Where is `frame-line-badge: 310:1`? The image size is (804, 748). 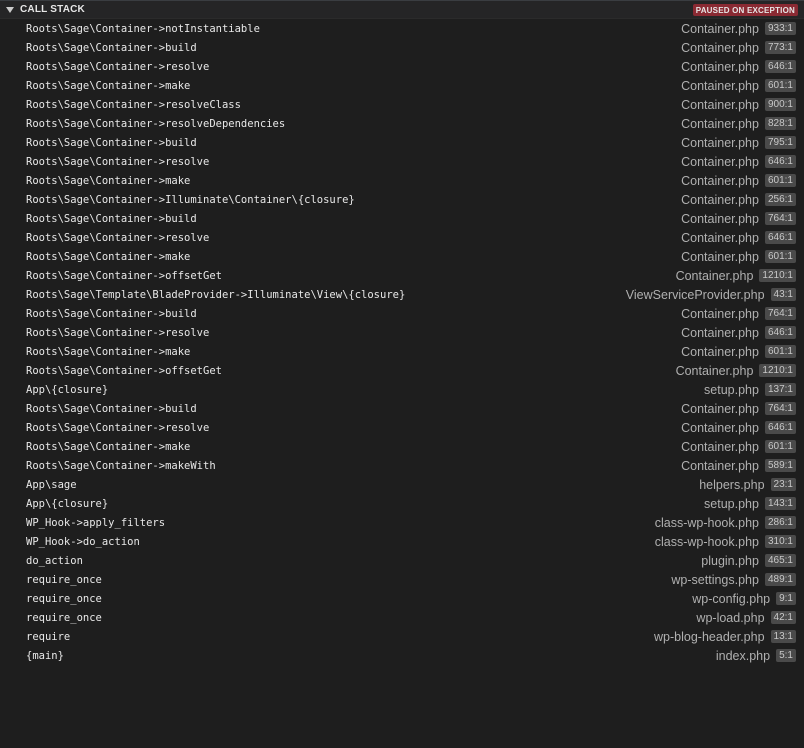 frame-line-badge: 310:1 is located at coordinates (780, 541).